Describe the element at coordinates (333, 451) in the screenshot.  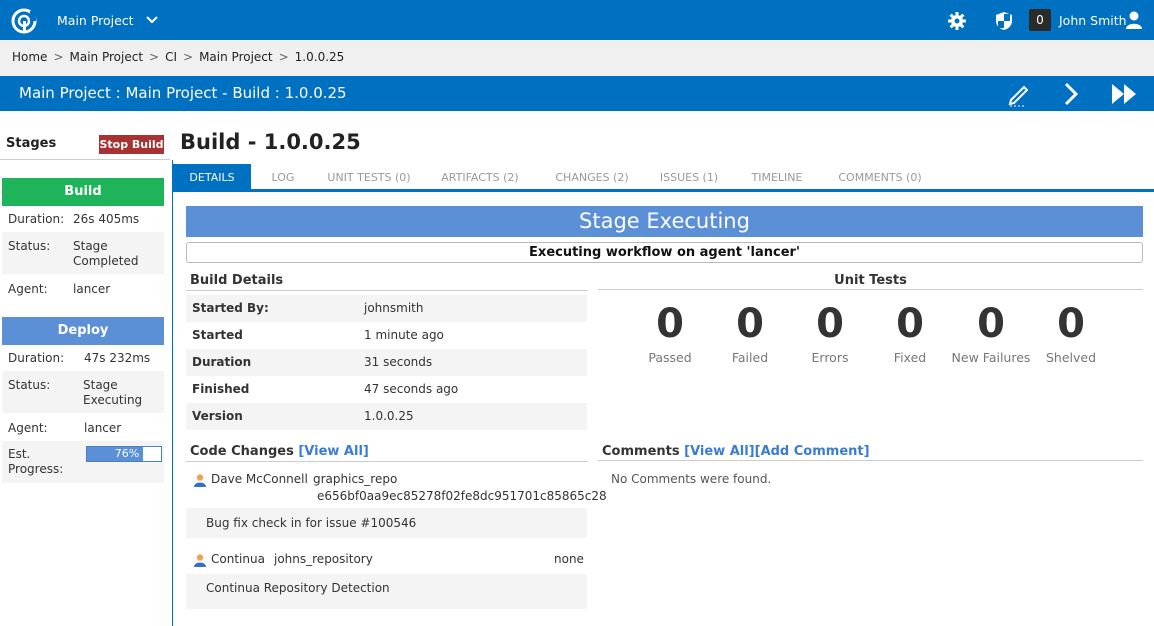
I see `code-changes-view-all-link: [View All]` at that location.